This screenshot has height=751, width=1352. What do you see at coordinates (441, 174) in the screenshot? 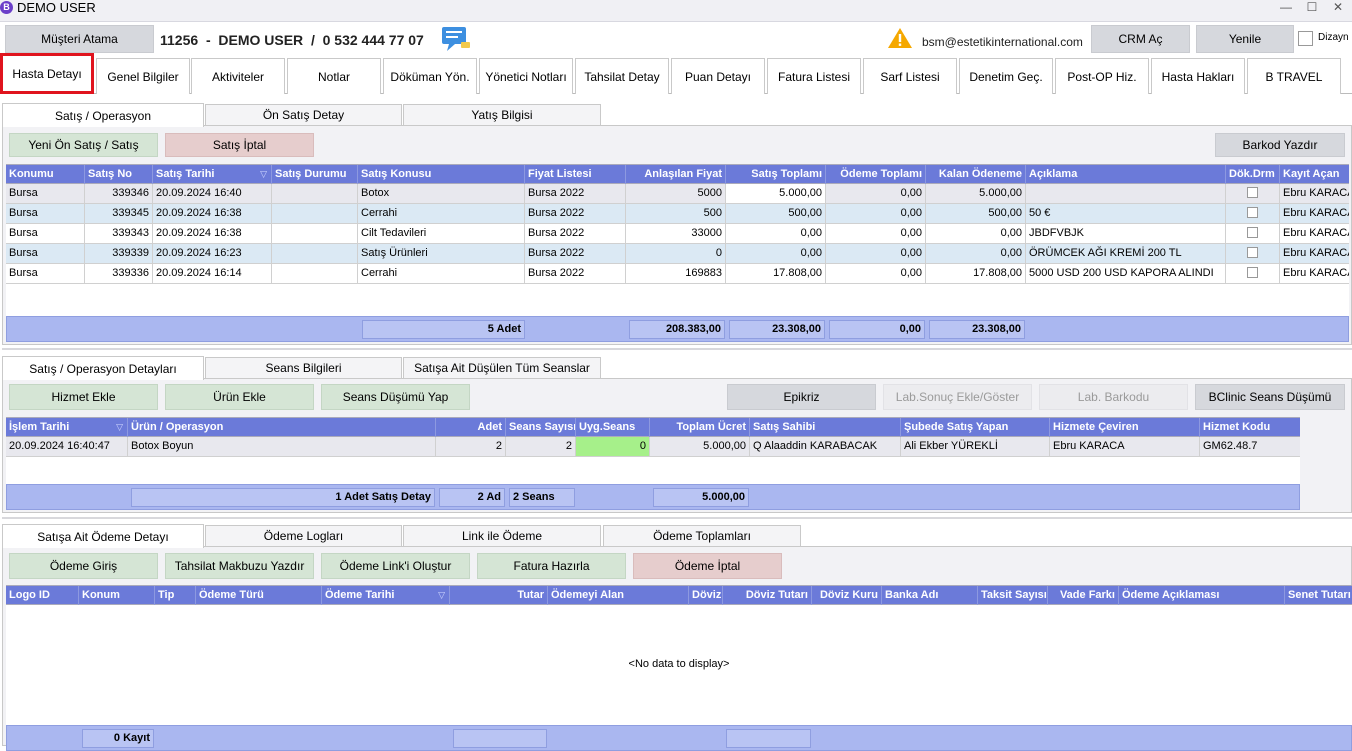
I see `col-satis-konusu: Satış Konusu` at bounding box center [441, 174].